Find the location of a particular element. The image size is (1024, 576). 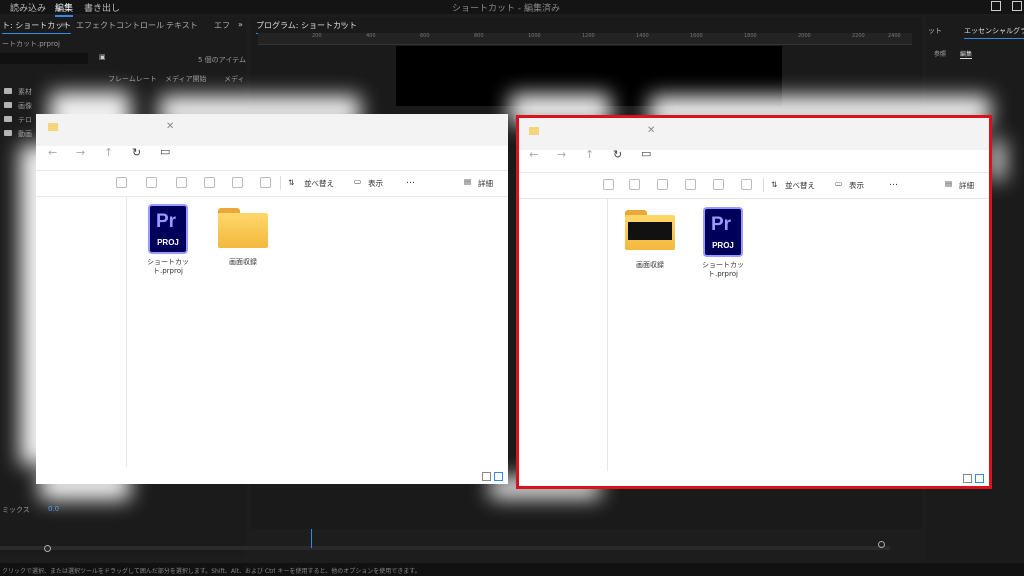

project-search-input is located at coordinates (44, 58).